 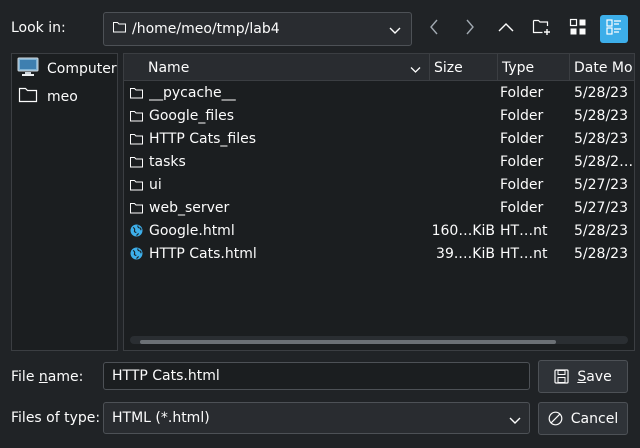 I want to click on new-folder-button, so click(x=542, y=29).